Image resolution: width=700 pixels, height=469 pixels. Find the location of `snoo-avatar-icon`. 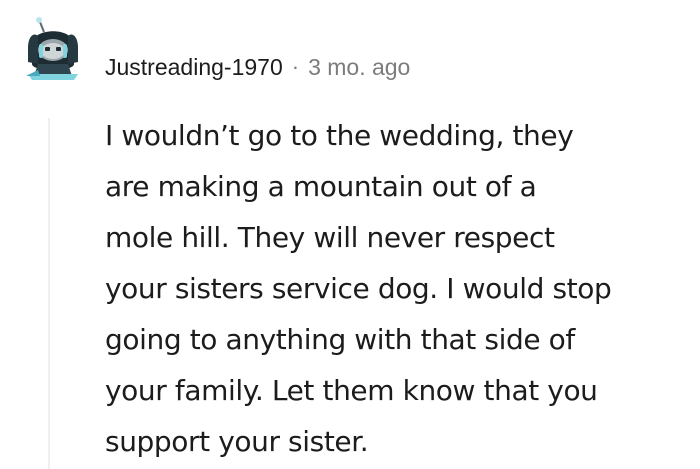

snoo-avatar-icon is located at coordinates (52, 48).